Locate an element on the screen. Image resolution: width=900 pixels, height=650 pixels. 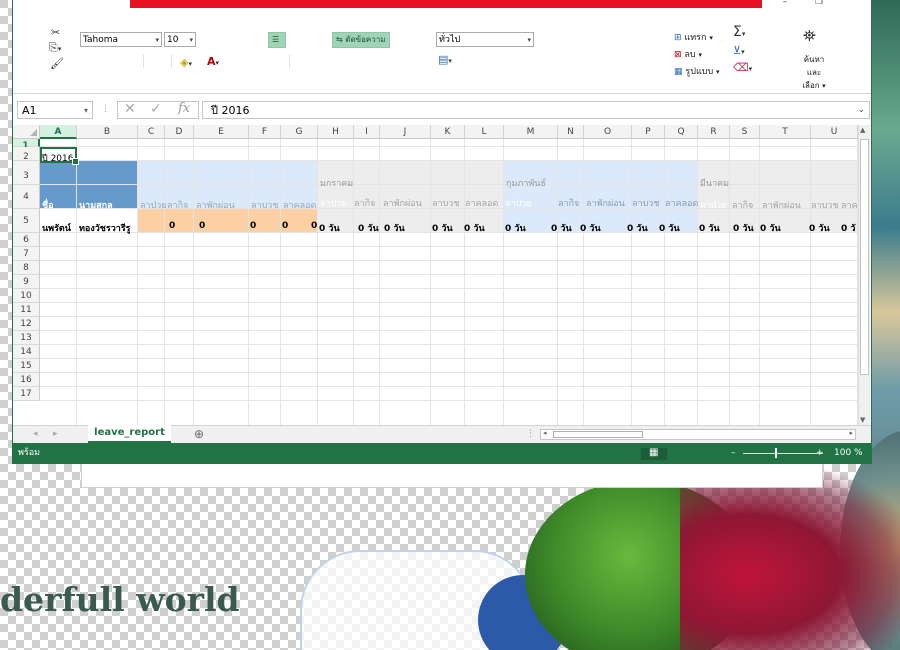
row-header-1: 1 is located at coordinates (26, 145).